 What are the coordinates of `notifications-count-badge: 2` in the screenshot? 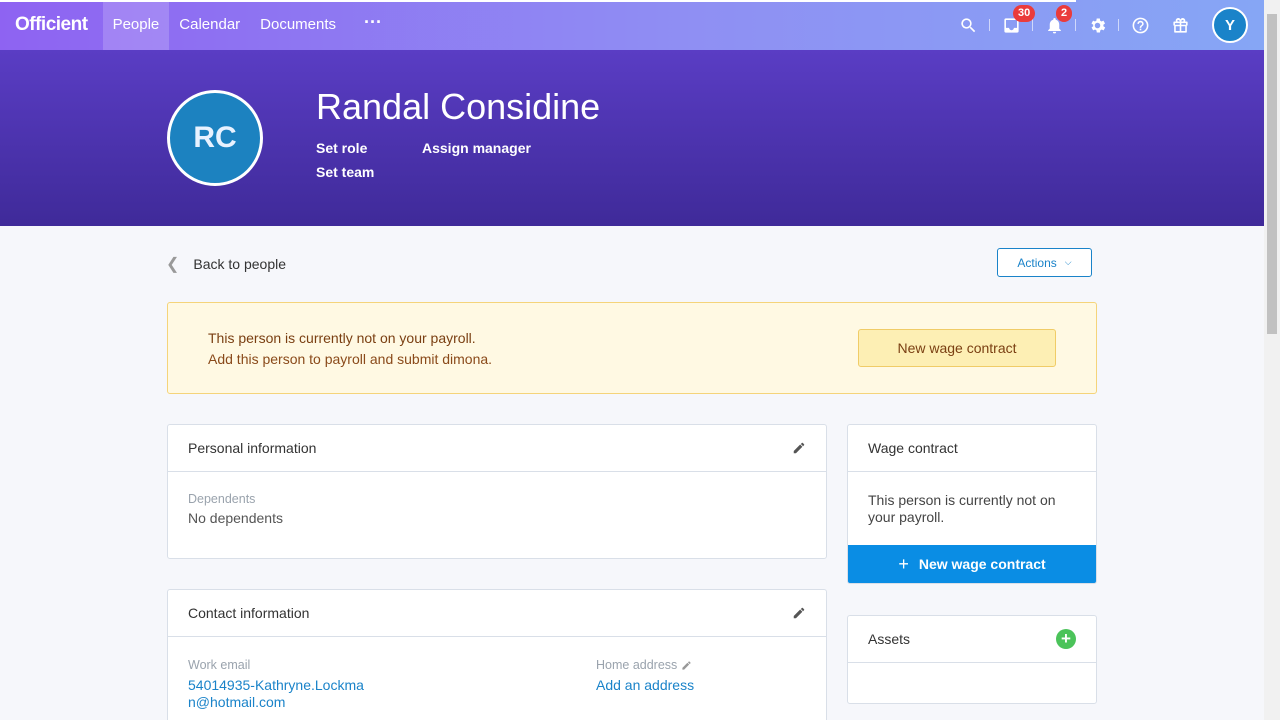 It's located at (1064, 13).